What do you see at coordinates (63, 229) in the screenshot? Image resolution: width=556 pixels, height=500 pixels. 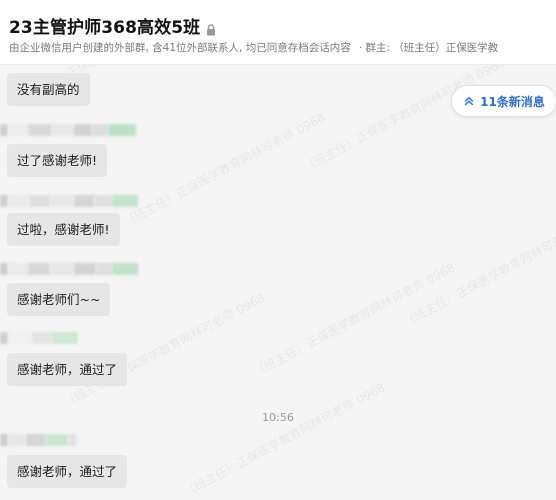 I see `message-bubble: 过啦，感谢老师!` at bounding box center [63, 229].